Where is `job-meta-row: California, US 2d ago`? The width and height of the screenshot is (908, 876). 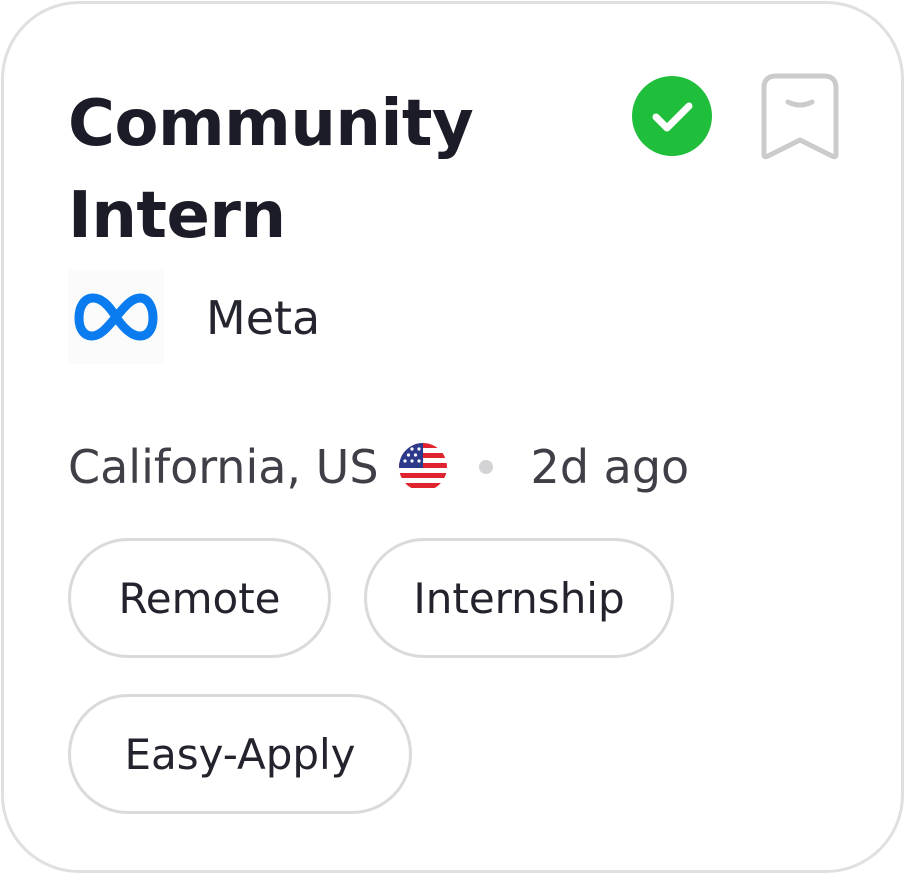 job-meta-row: California, US 2d ago is located at coordinates (378, 467).